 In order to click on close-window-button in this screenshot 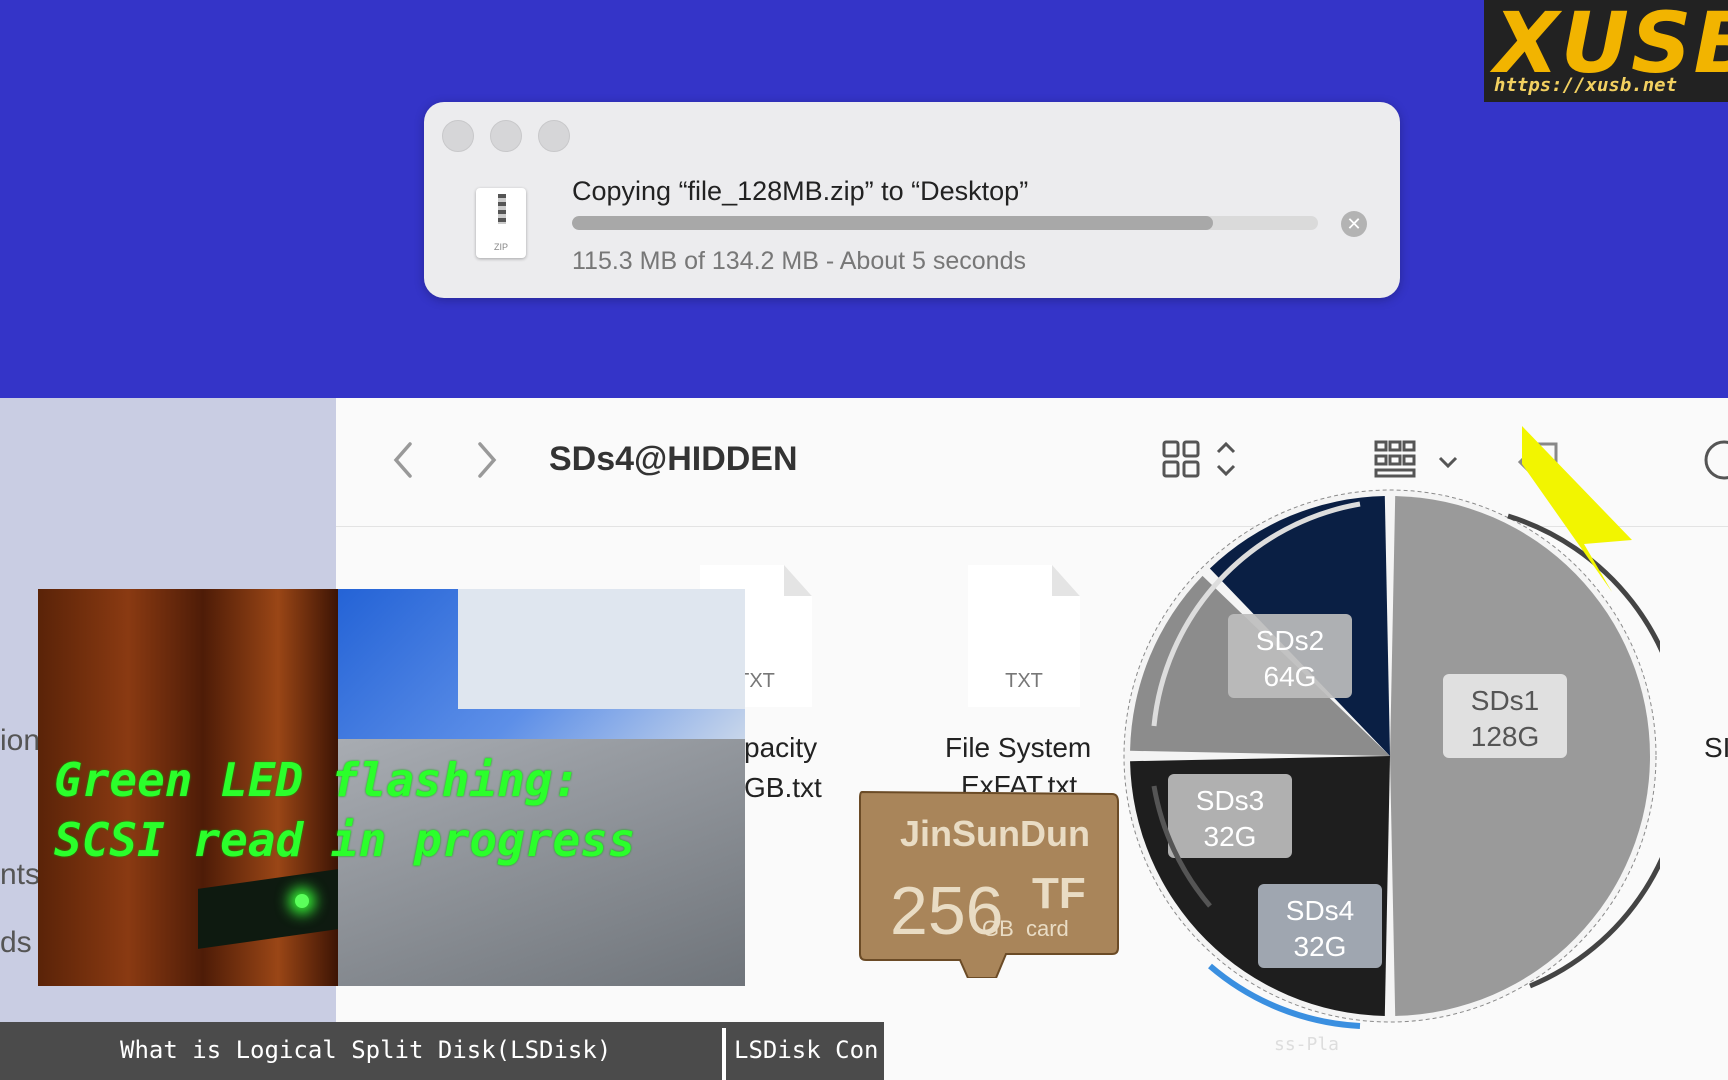, I will do `click(458, 136)`.